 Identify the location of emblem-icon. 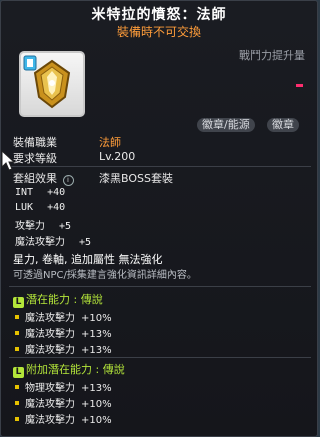
(47, 82).